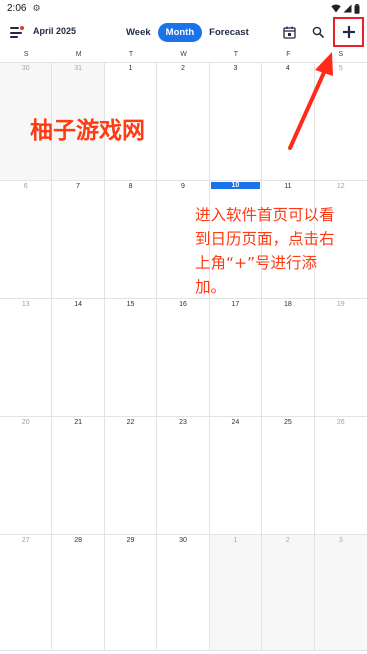 Image resolution: width=367 pixels, height=654 pixels. I want to click on watermark-text: 柚子游戏网, so click(87, 131).